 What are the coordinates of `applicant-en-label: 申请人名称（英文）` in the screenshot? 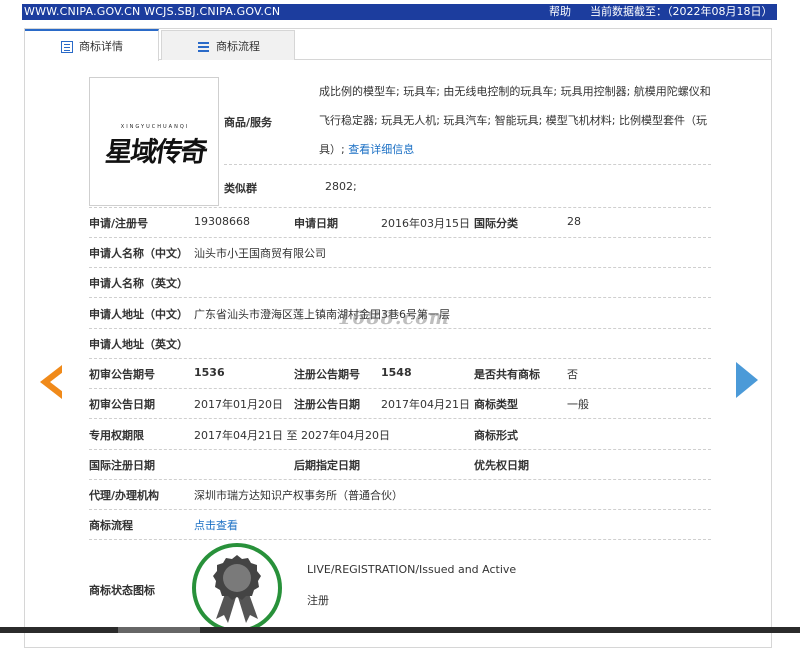 It's located at (138, 283).